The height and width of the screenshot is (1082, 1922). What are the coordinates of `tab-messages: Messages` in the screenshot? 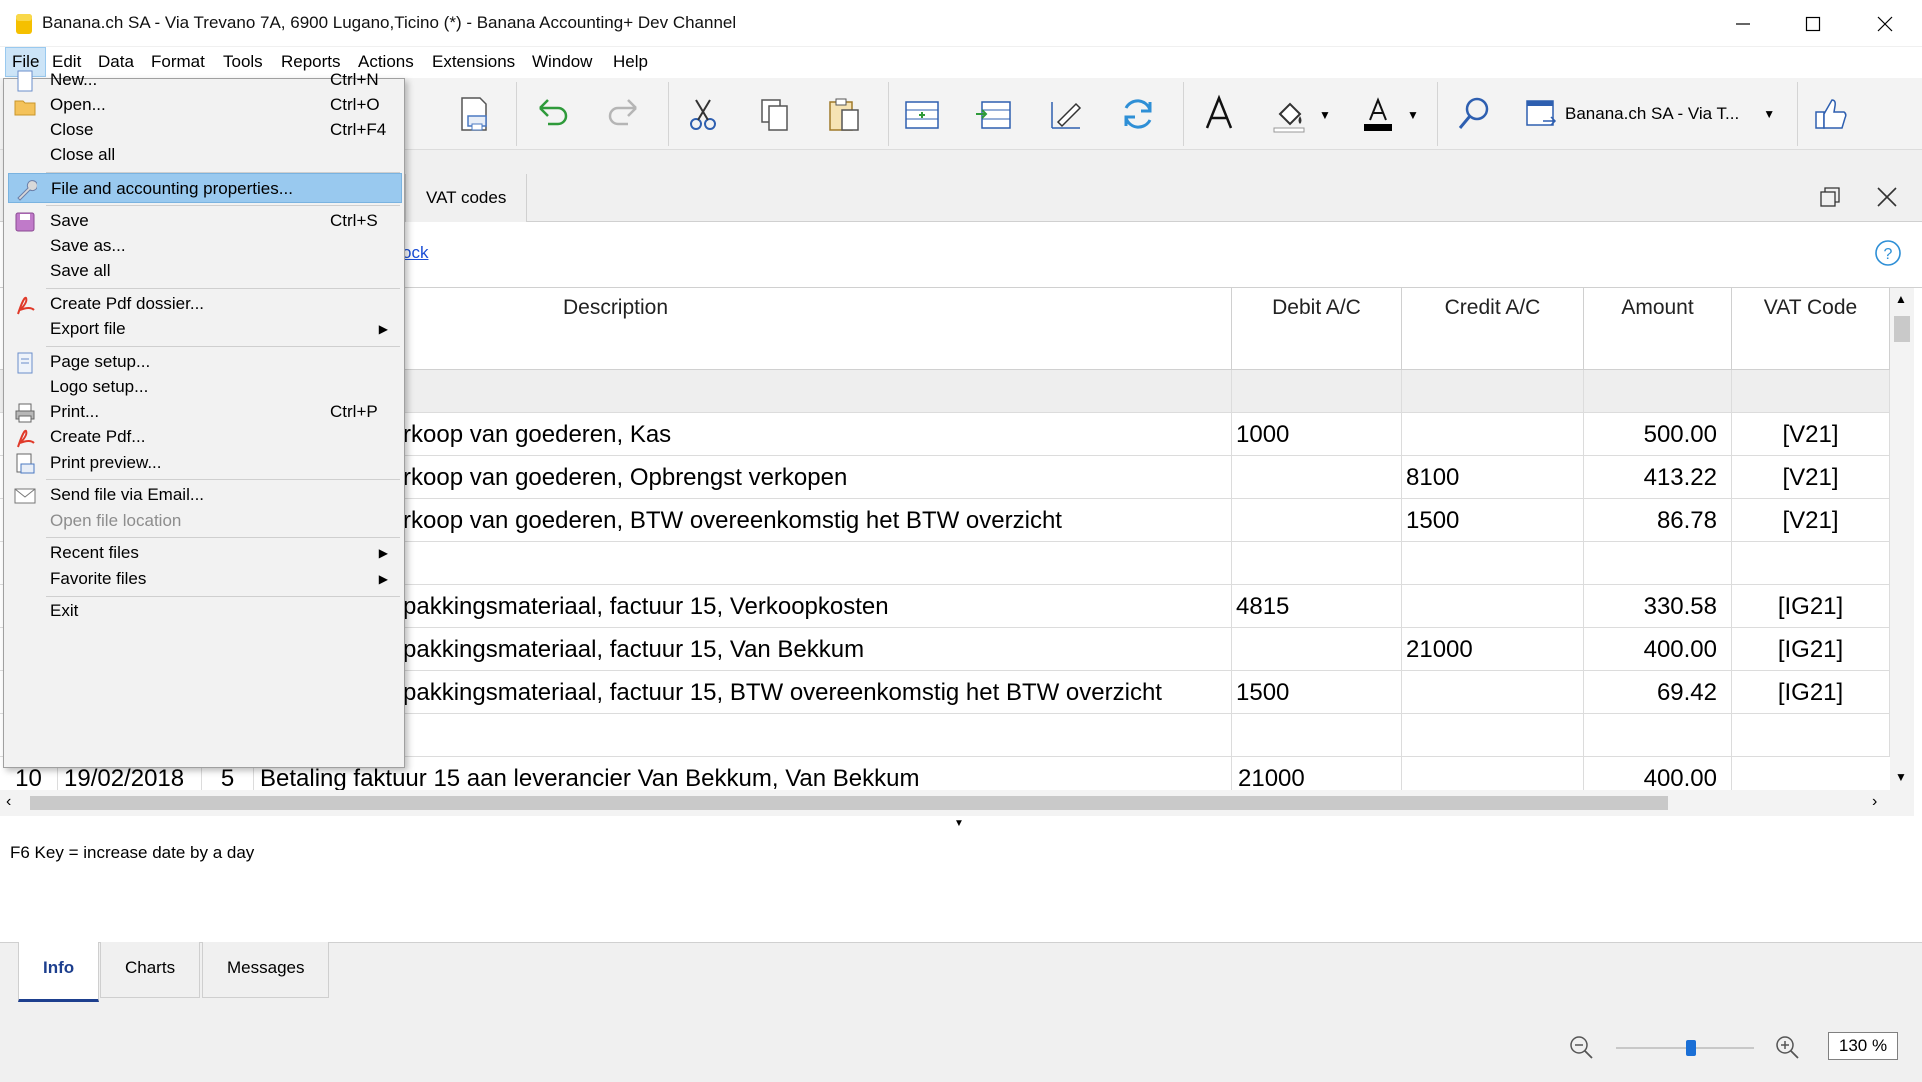 It's located at (266, 970).